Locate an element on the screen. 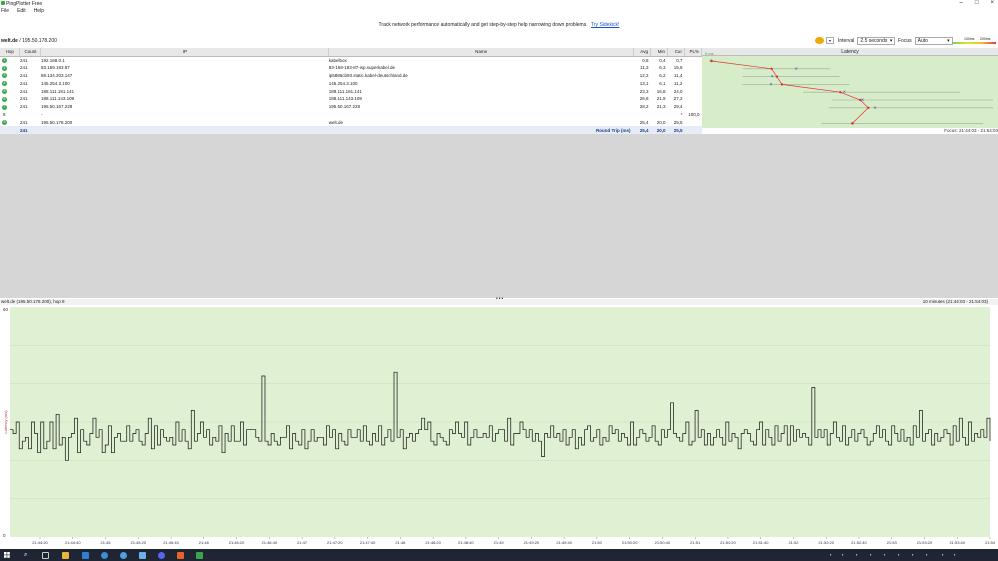 Image resolution: width=998 pixels, height=561 pixels. x-tick-label: 21:50 is located at coordinates (597, 542).